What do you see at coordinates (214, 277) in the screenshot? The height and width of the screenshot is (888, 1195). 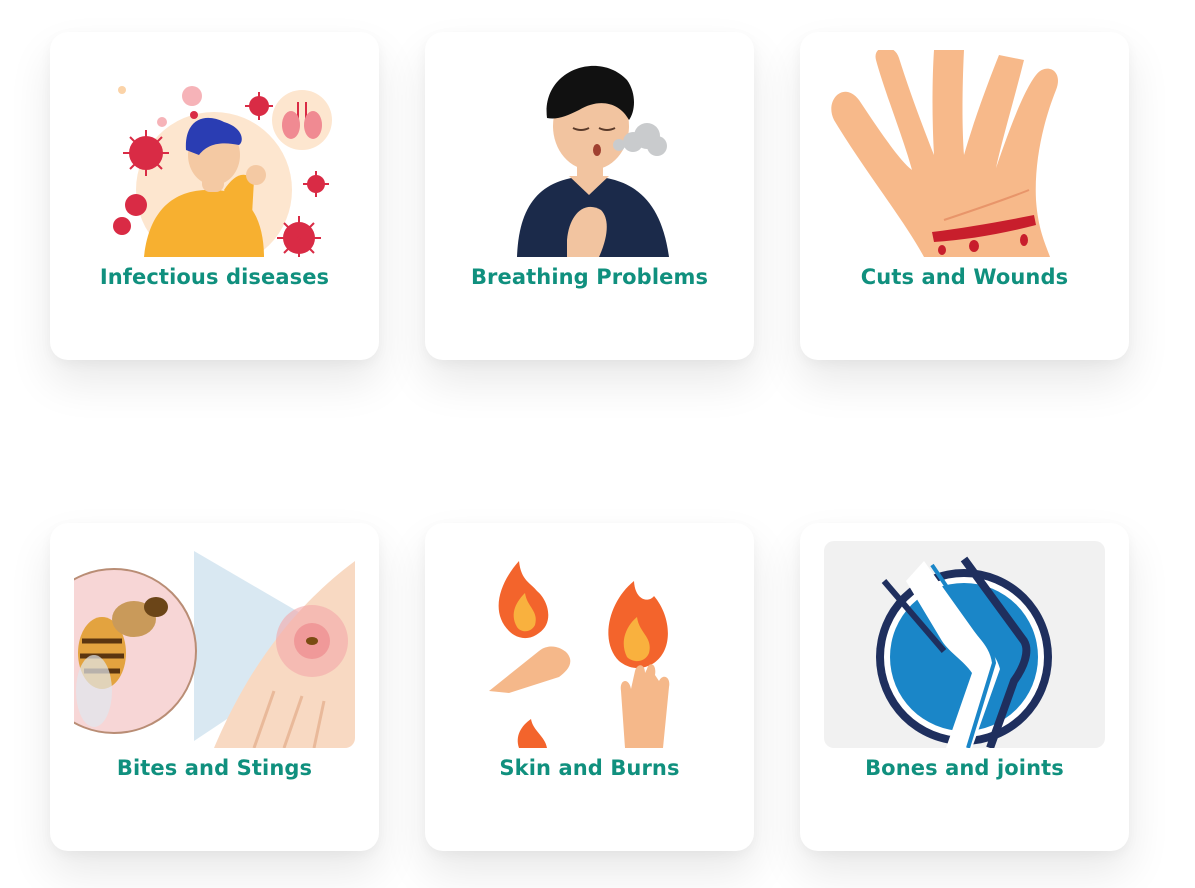 I see `card-title: Infectious diseases` at bounding box center [214, 277].